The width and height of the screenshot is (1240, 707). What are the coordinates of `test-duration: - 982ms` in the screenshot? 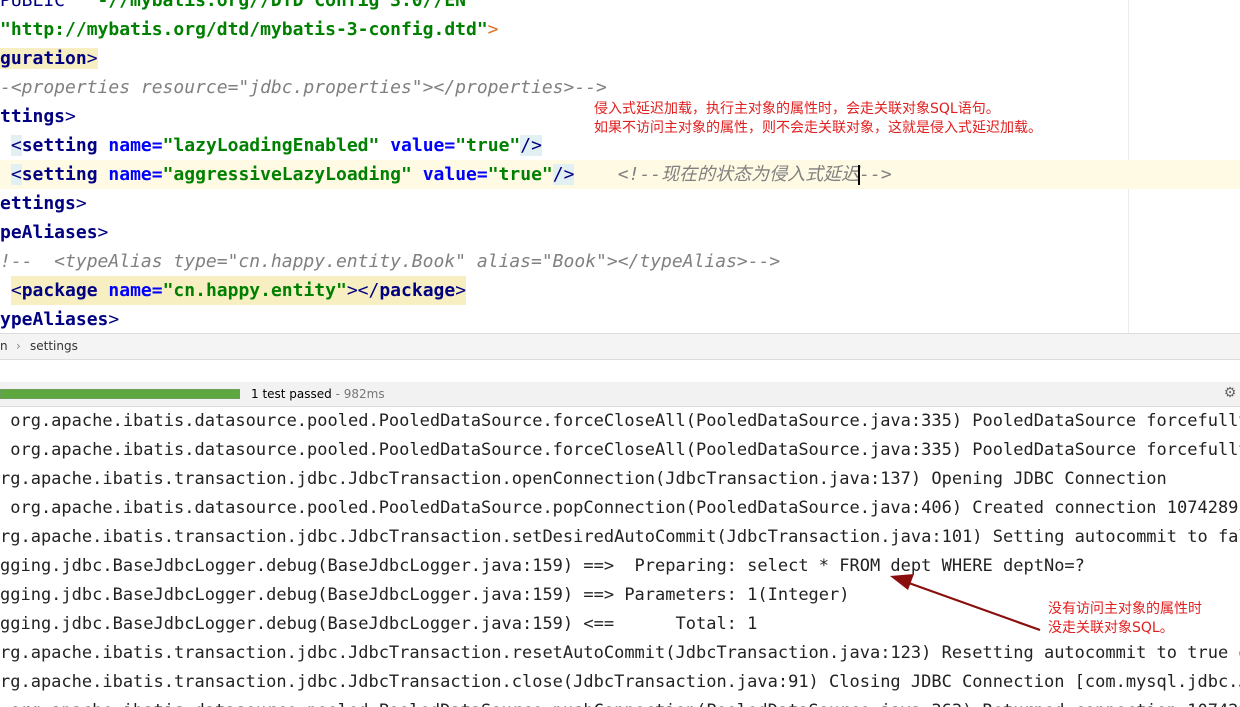 It's located at (358, 394).